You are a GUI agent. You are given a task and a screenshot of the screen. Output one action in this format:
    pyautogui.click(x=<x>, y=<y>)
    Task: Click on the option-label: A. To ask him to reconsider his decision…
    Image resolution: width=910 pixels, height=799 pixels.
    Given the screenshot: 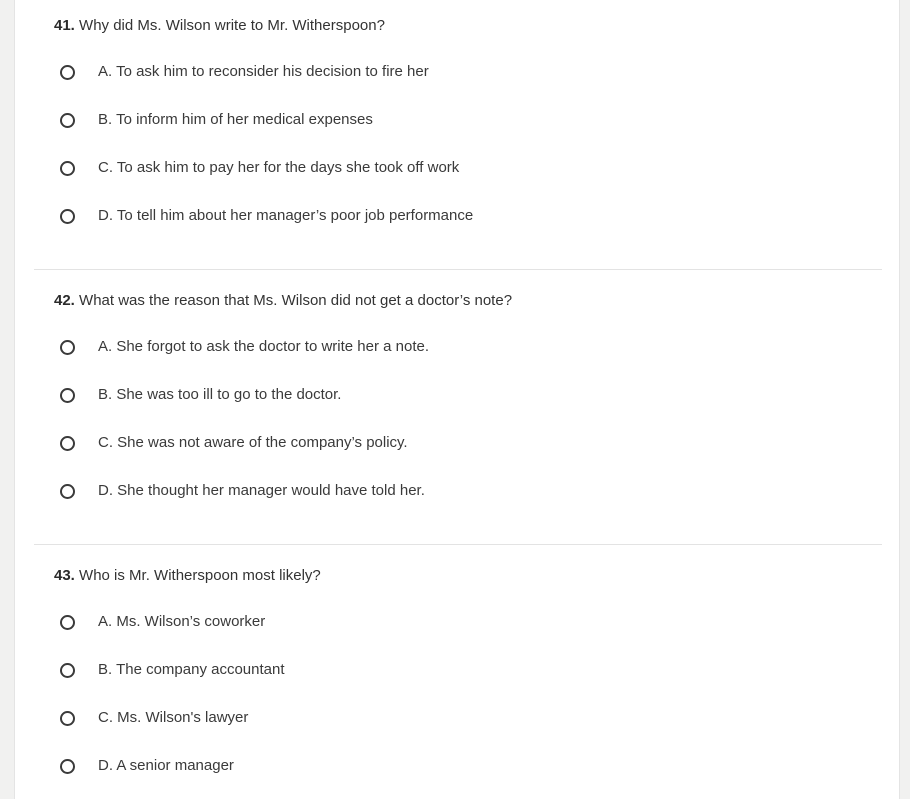 What is the action you would take?
    pyautogui.click(x=263, y=71)
    